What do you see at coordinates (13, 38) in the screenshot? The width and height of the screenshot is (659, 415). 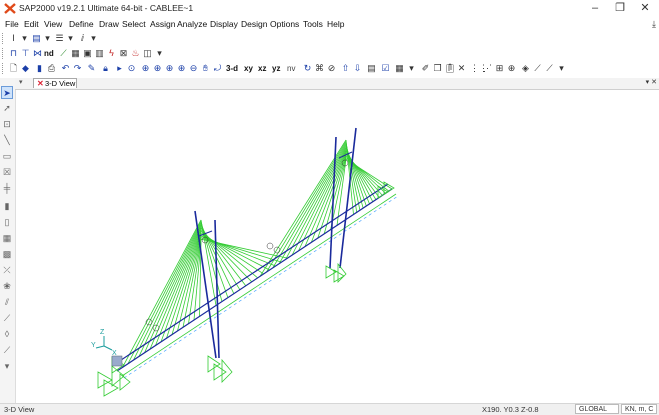 I see `text-cursor-icon: I` at bounding box center [13, 38].